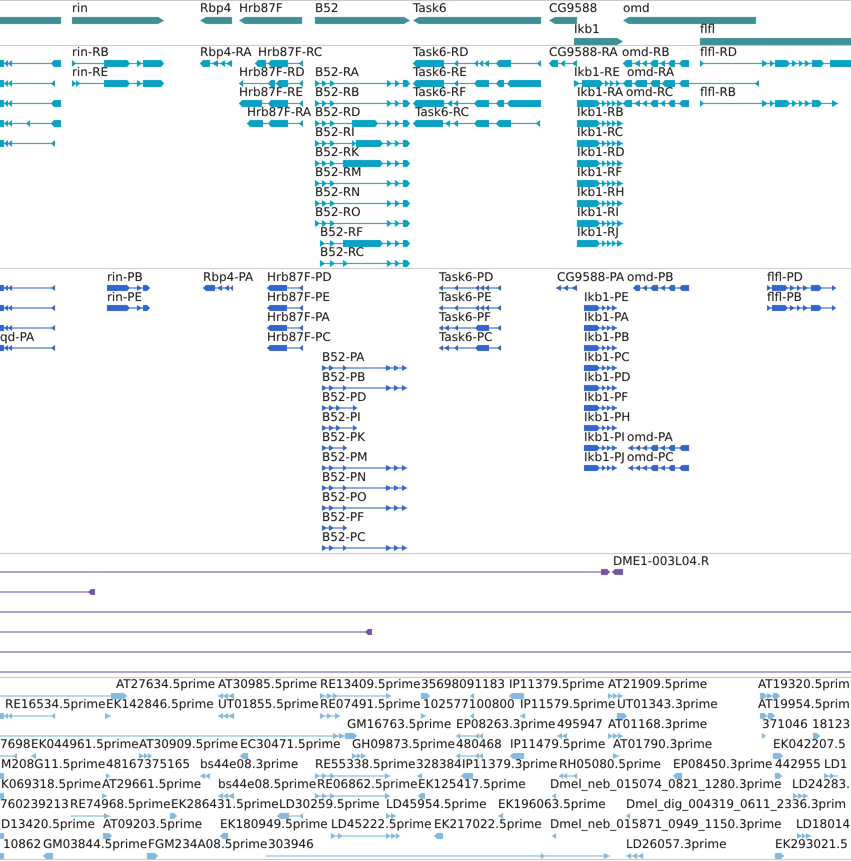 Image resolution: width=851 pixels, height=861 pixels. Describe the element at coordinates (124, 297) in the screenshot. I see `protein-label: rin-PE` at that location.